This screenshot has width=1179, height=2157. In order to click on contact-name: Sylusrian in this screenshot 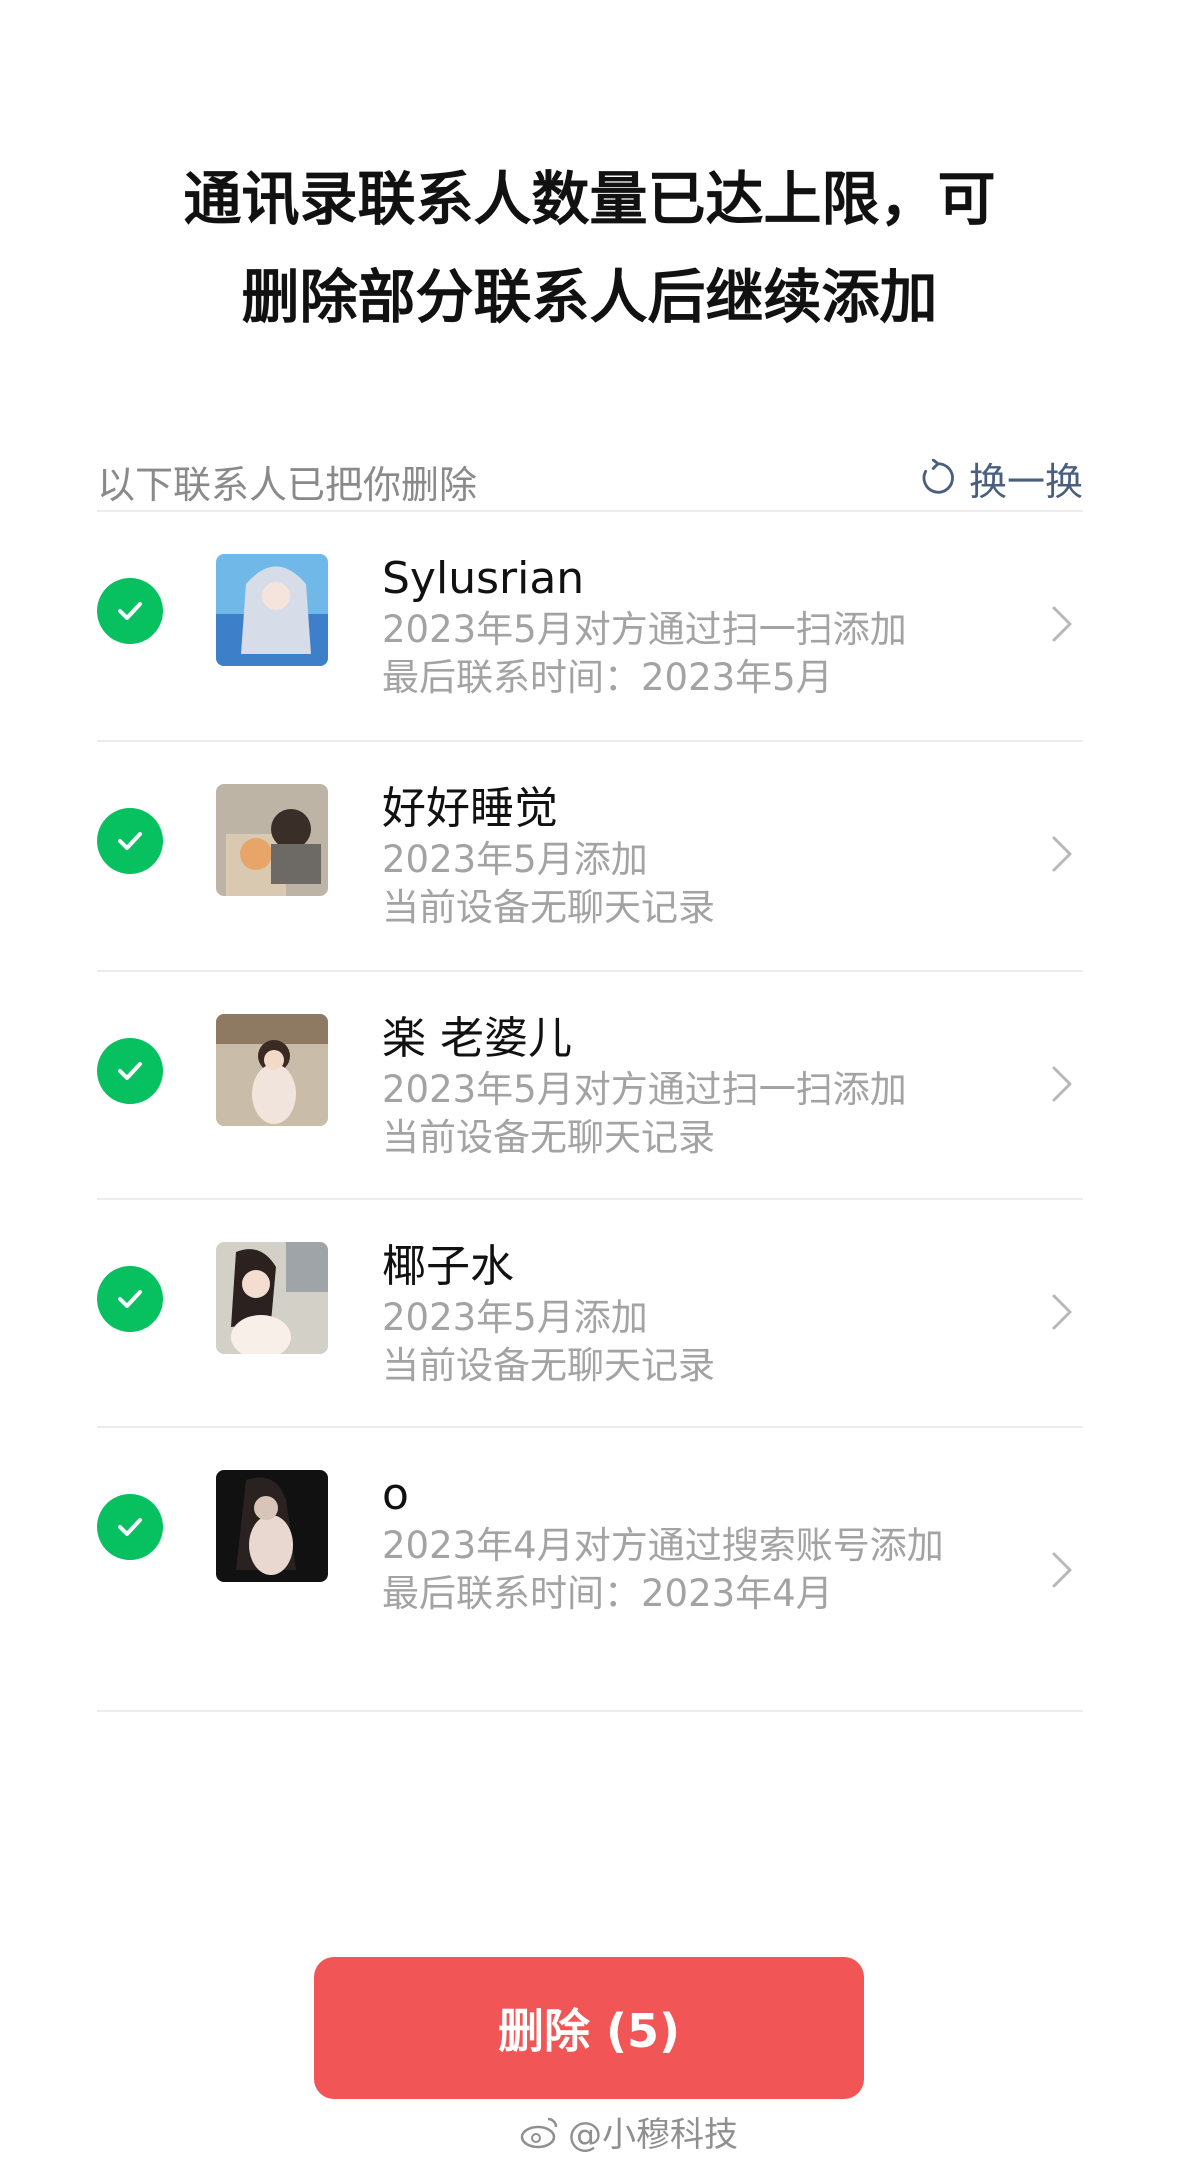, I will do `click(483, 578)`.